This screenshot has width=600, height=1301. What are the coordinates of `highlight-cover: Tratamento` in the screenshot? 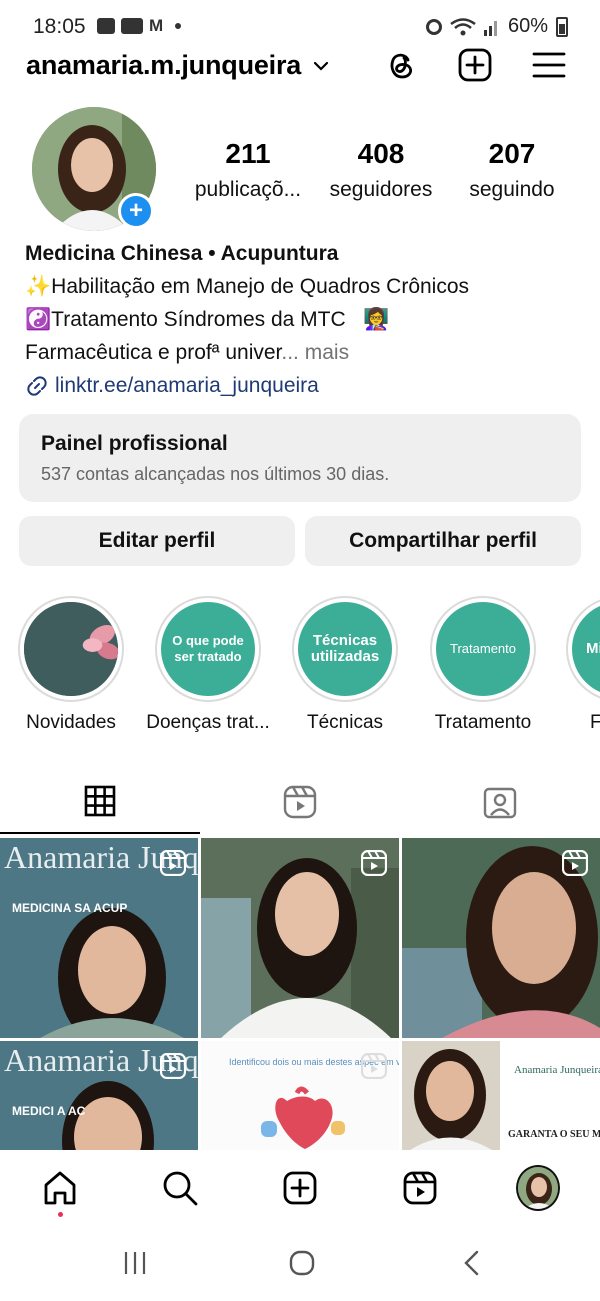 It's located at (483, 649).